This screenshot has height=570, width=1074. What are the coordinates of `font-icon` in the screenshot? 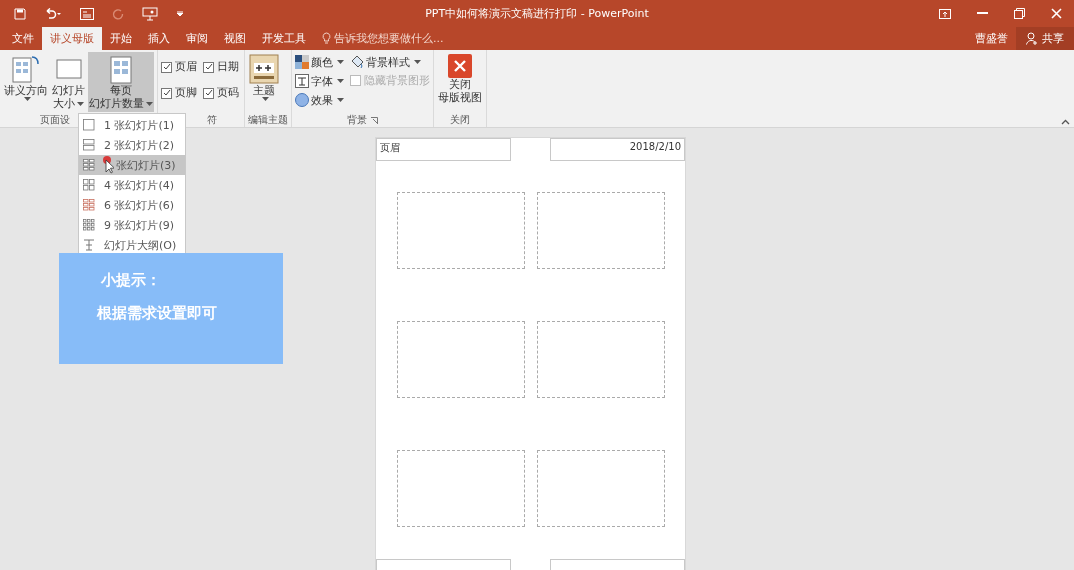 It's located at (302, 80).